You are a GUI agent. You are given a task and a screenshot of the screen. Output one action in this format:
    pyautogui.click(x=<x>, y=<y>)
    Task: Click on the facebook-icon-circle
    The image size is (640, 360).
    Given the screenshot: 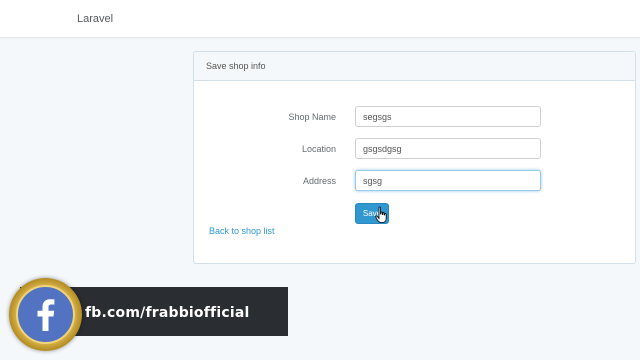 What is the action you would take?
    pyautogui.click(x=45, y=314)
    